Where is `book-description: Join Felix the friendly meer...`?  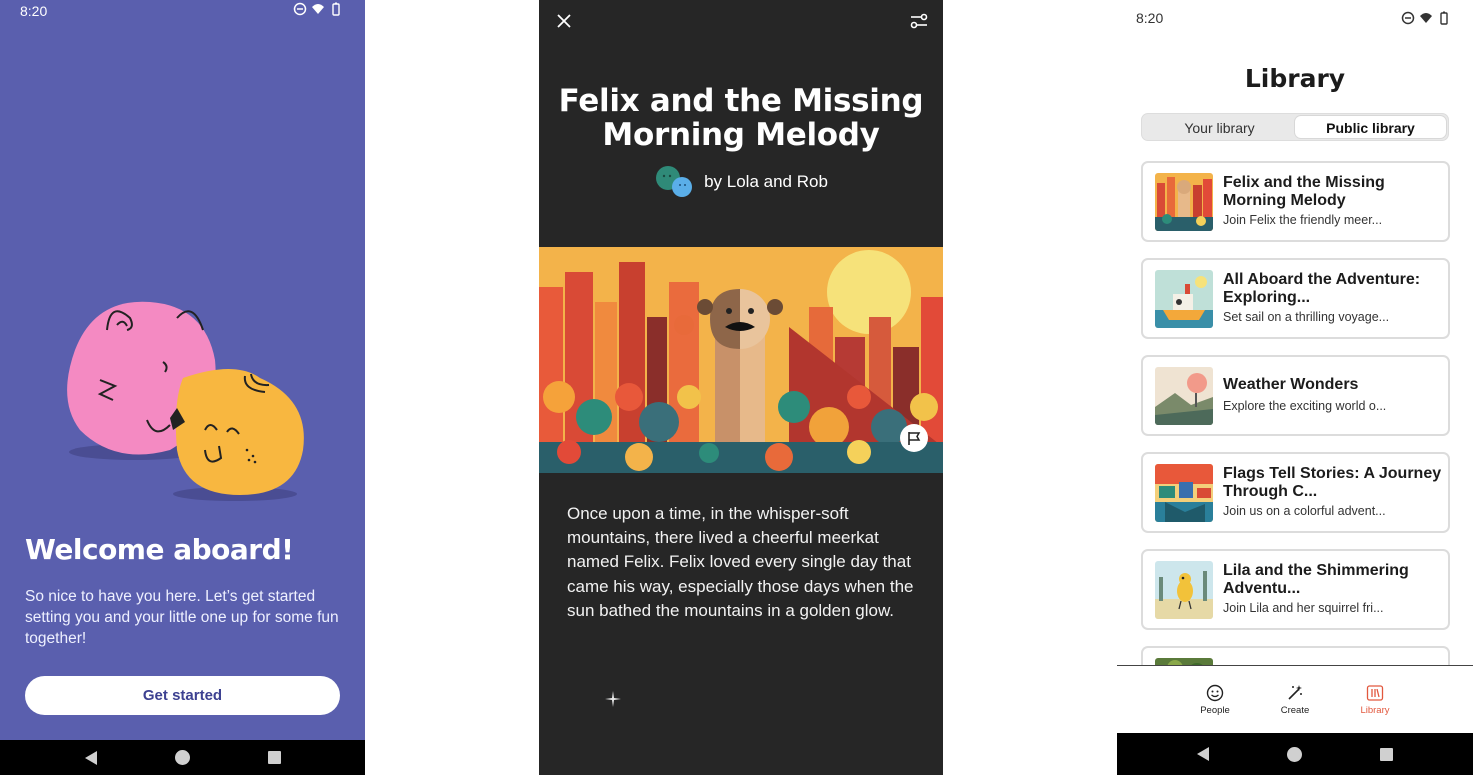
book-description: Join Felix the friendly meer... is located at coordinates (1303, 220).